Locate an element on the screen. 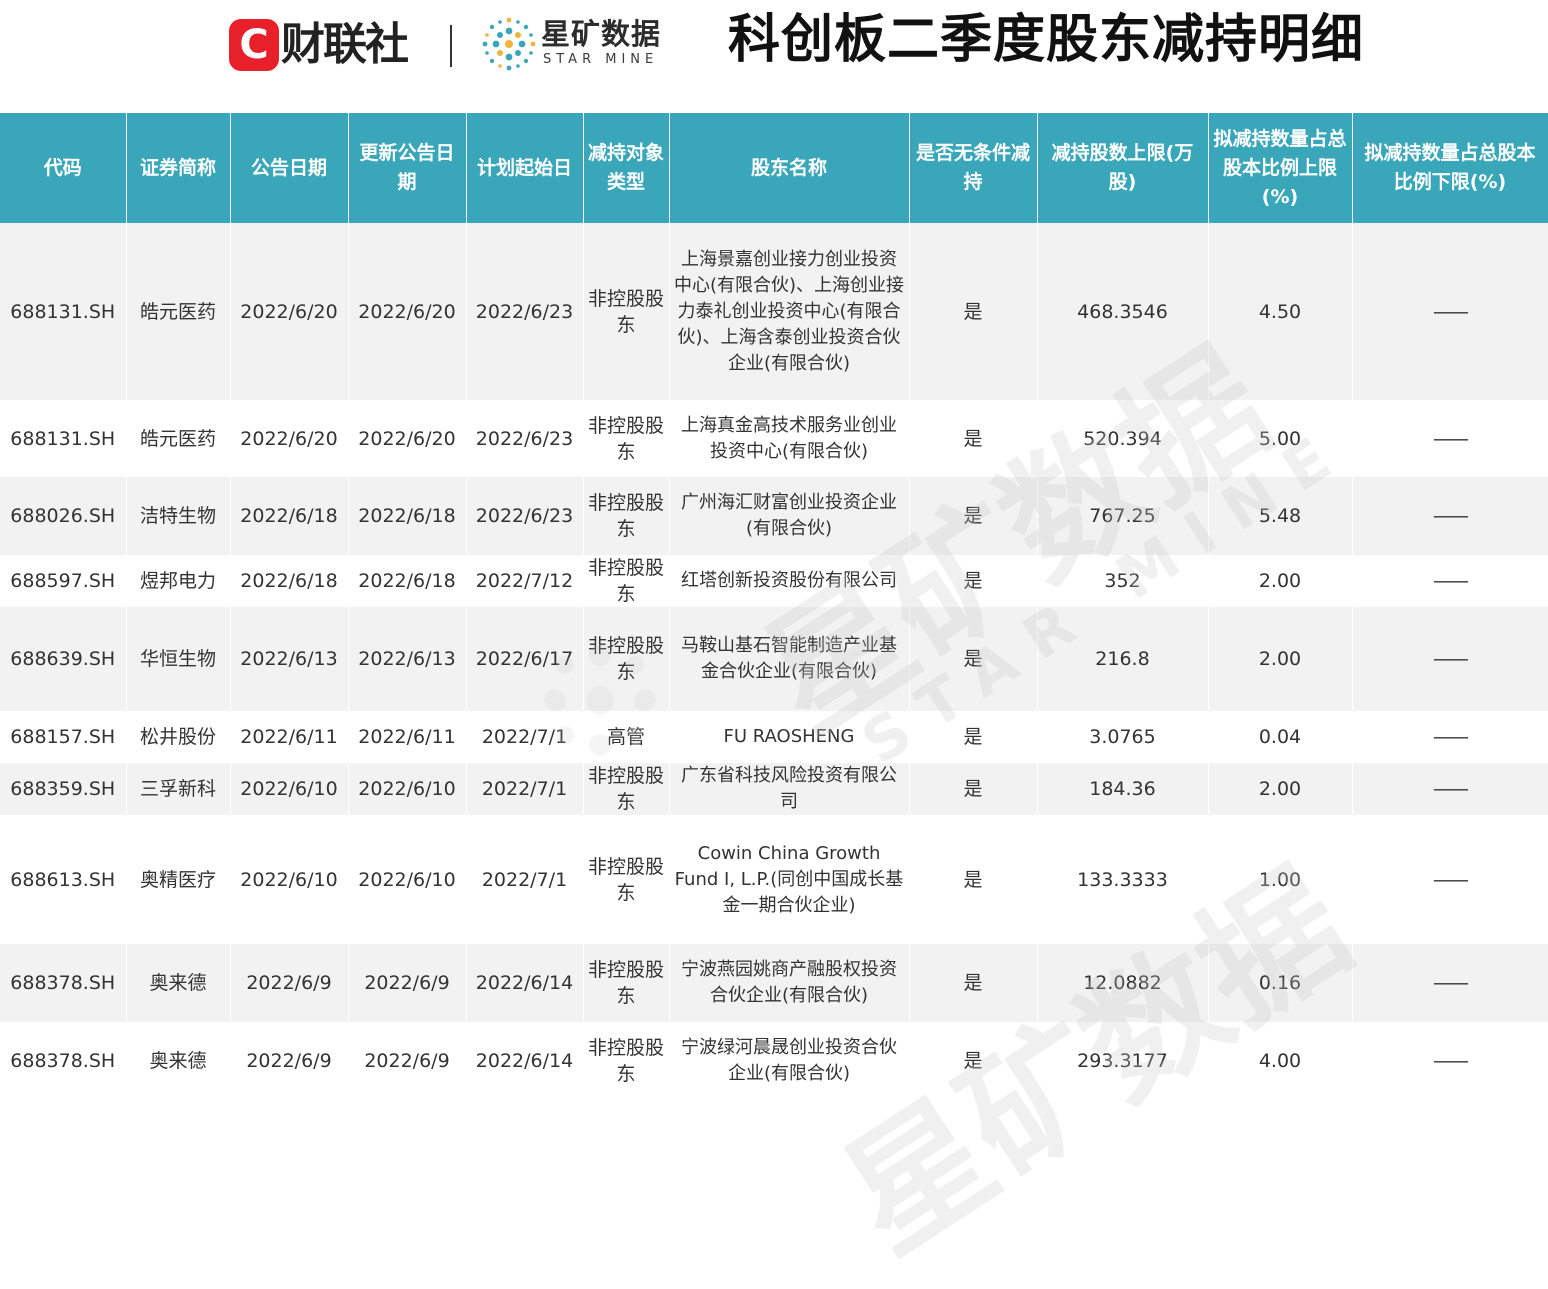 Image resolution: width=1548 pixels, height=1289 pixels. cell-announce-date: 2022/6/11 is located at coordinates (289, 737).